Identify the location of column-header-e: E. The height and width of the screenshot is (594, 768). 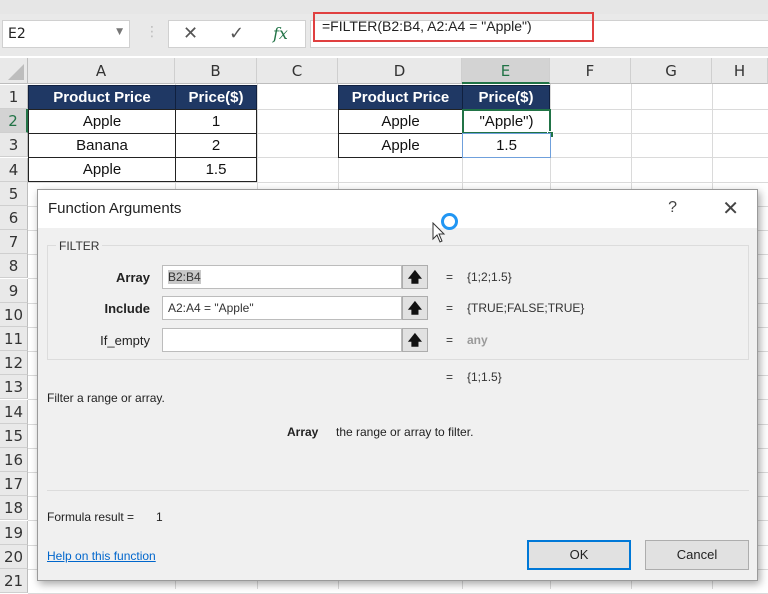
(506, 71).